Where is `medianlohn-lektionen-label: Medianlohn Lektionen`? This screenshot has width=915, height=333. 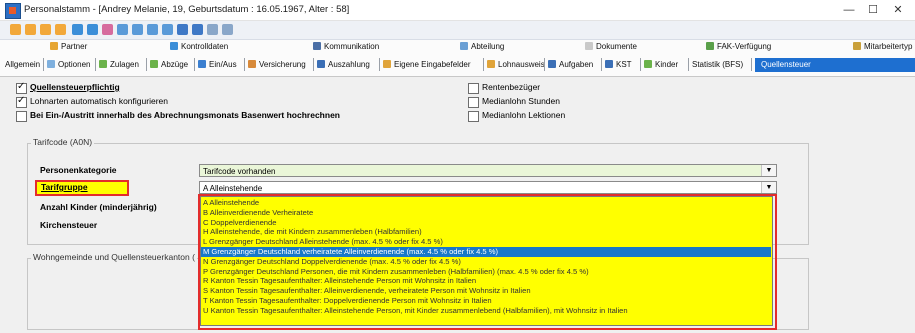
medianlohn-lektionen-label: Medianlohn Lektionen is located at coordinates (524, 115).